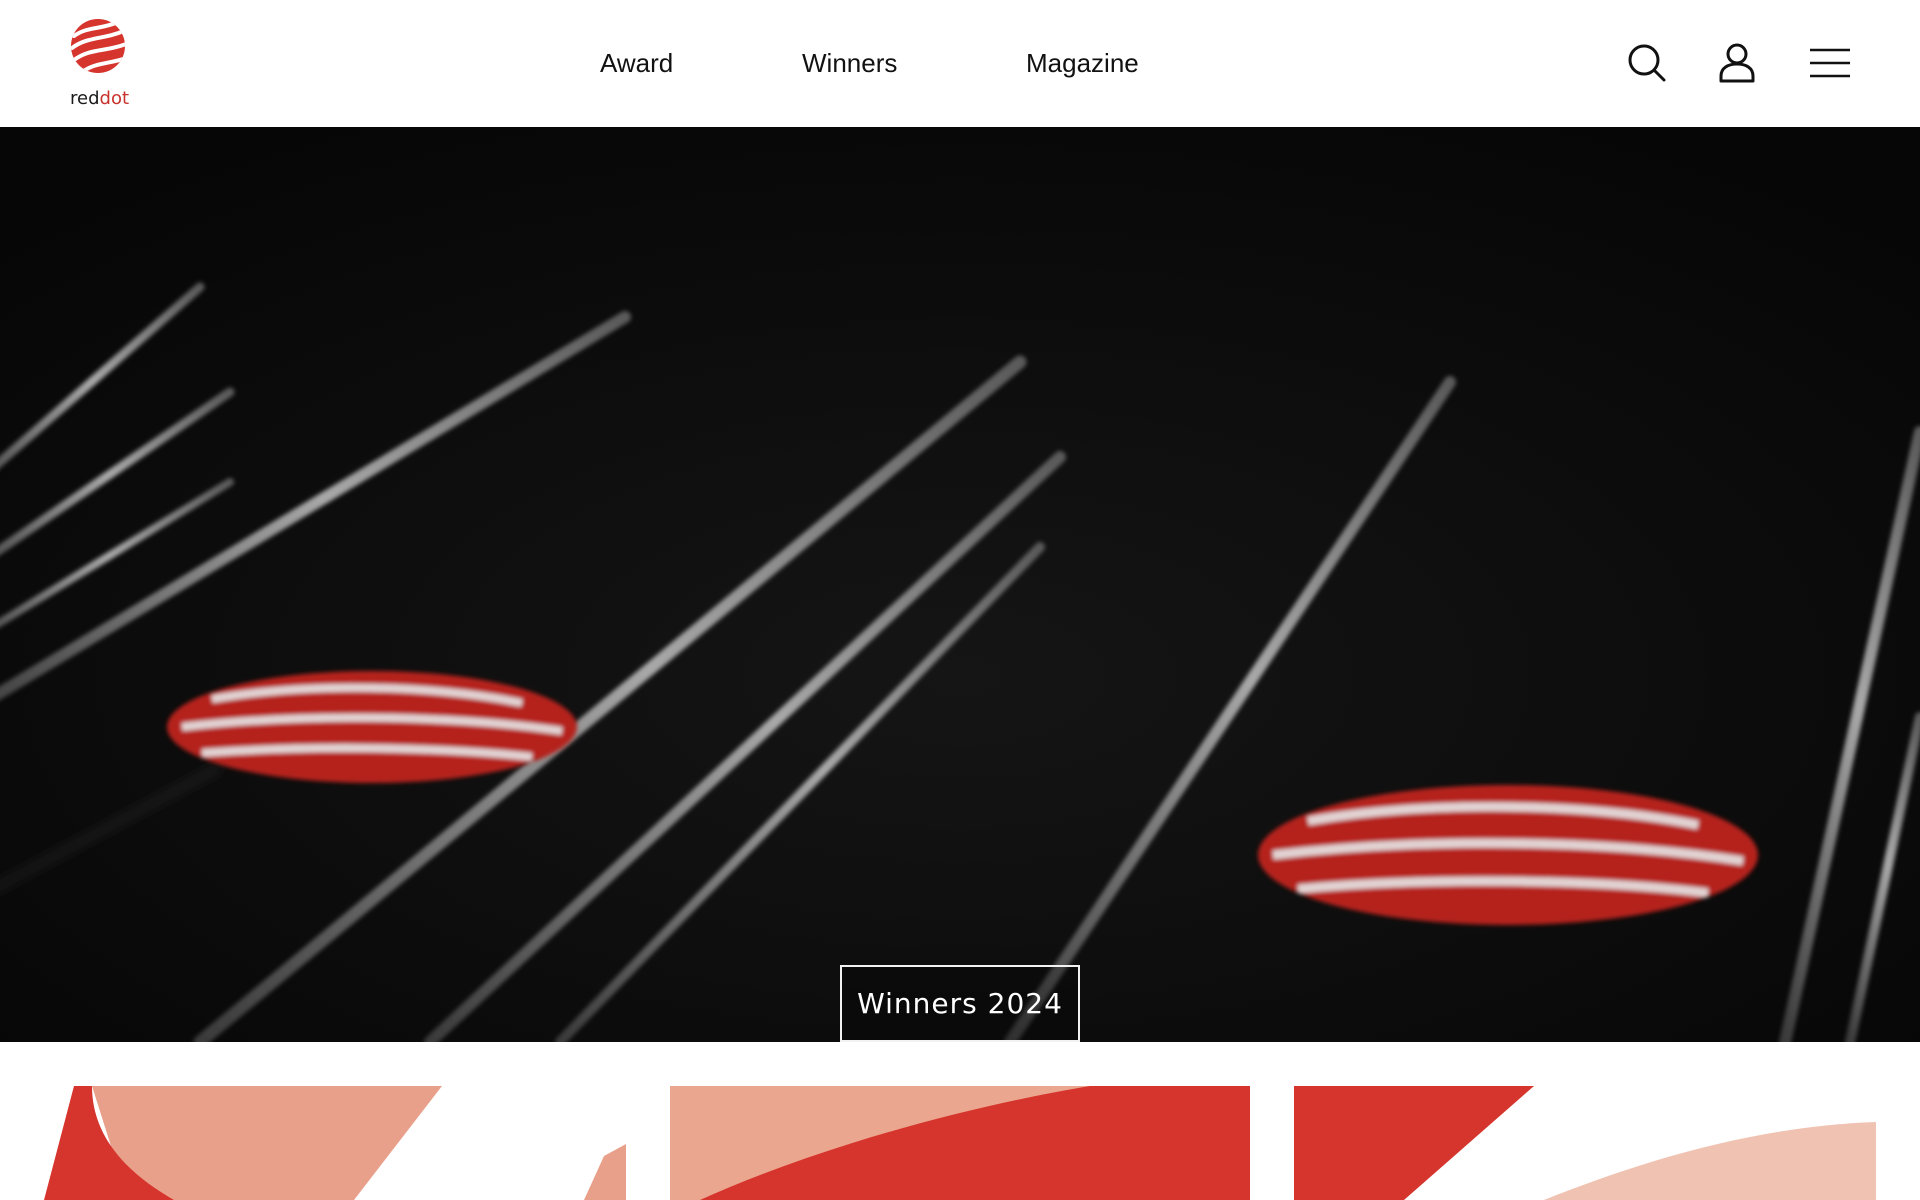  I want to click on teaser-card-1-image, so click(335, 1143).